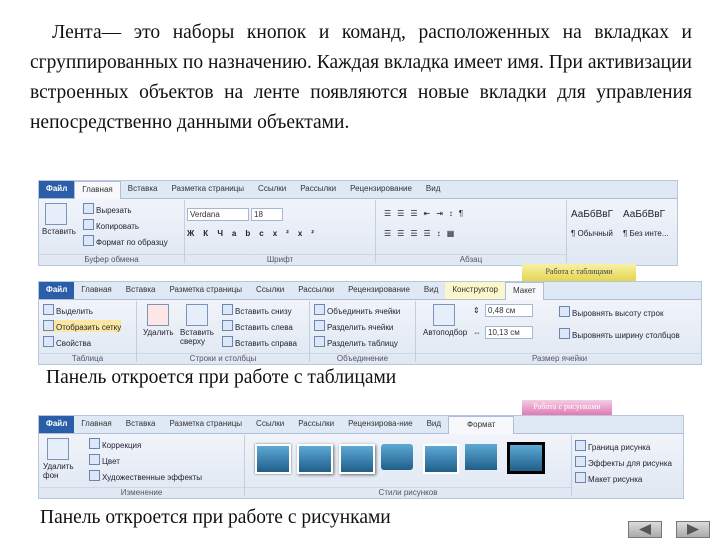  I want to click on distribute-rows-button: Выровнять высоту строк, so click(611, 312).